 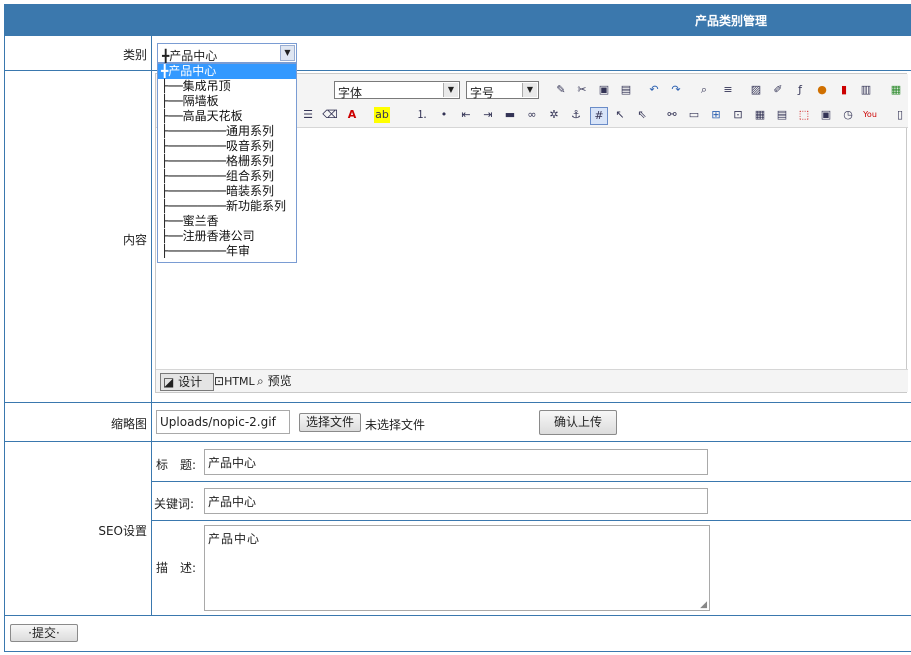 I want to click on no-file-text: 未选择文件, so click(x=395, y=425).